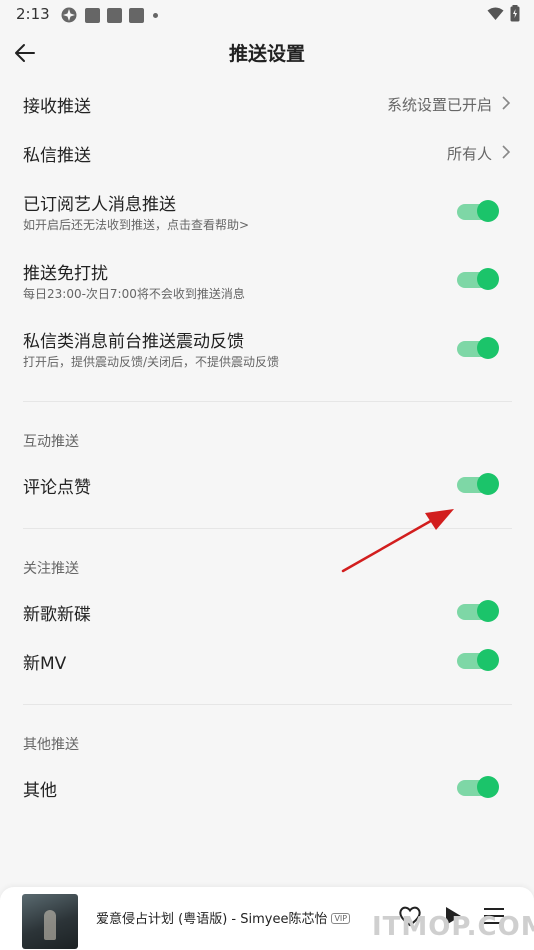 This screenshot has height=950, width=534. What do you see at coordinates (439, 105) in the screenshot?
I see `row-value: 系统设置已开启` at bounding box center [439, 105].